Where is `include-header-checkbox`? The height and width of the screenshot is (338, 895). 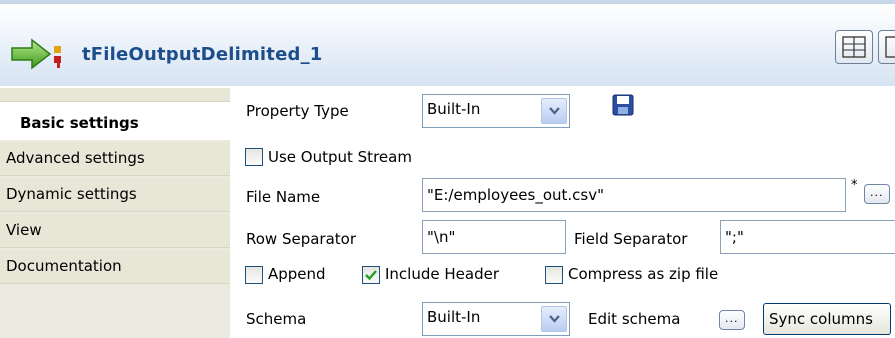
include-header-checkbox is located at coordinates (371, 275).